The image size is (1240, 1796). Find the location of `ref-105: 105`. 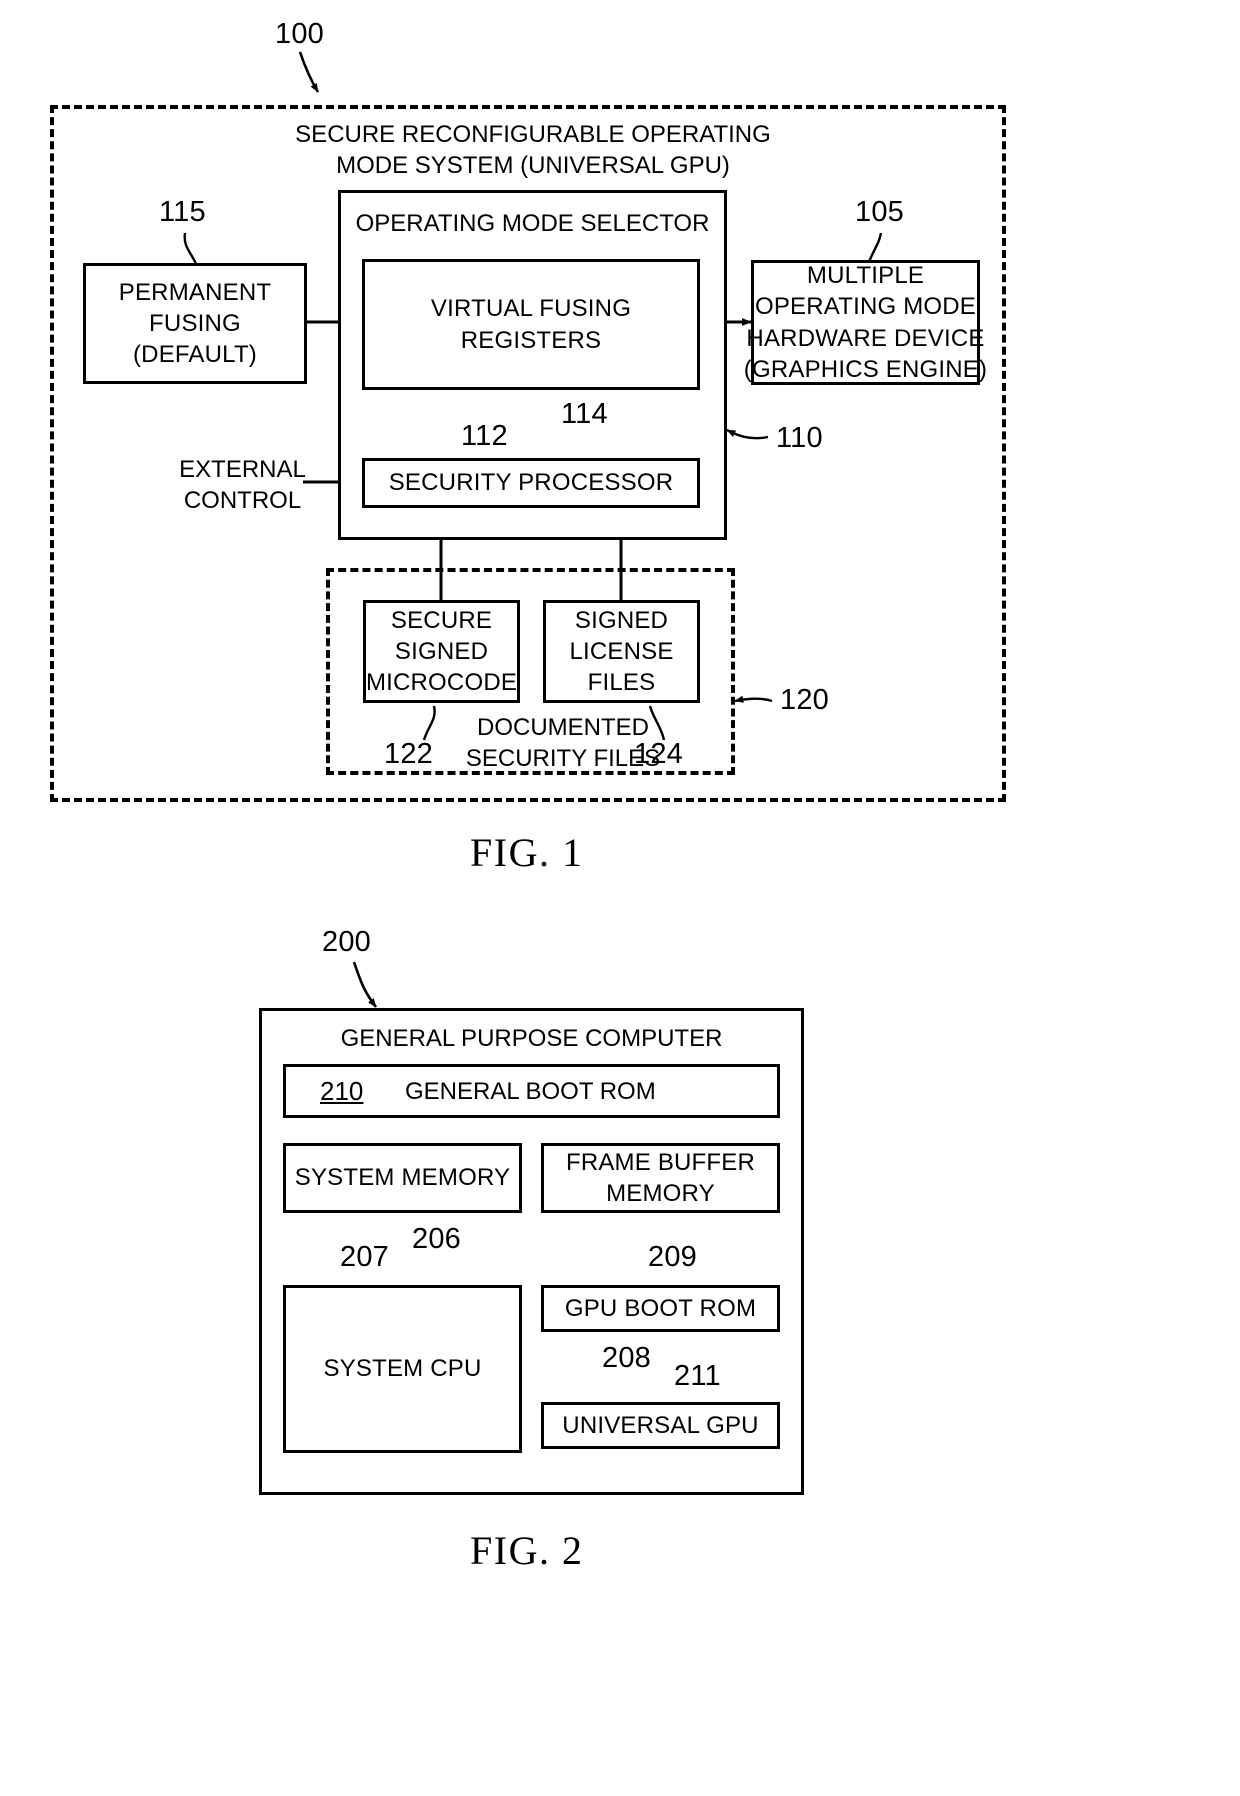

ref-105: 105 is located at coordinates (879, 212).